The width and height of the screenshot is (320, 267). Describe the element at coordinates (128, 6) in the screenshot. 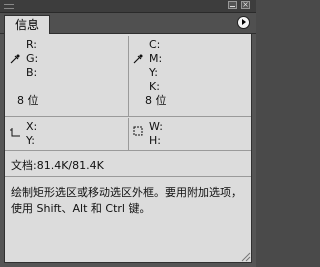

I see `panel-title-bar: ×` at that location.